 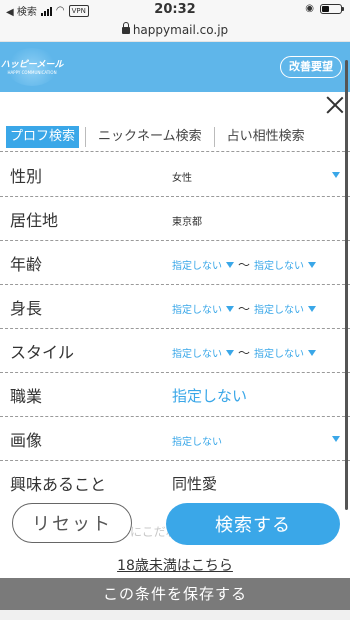 I want to click on reset-button: リセット, so click(x=72, y=523).